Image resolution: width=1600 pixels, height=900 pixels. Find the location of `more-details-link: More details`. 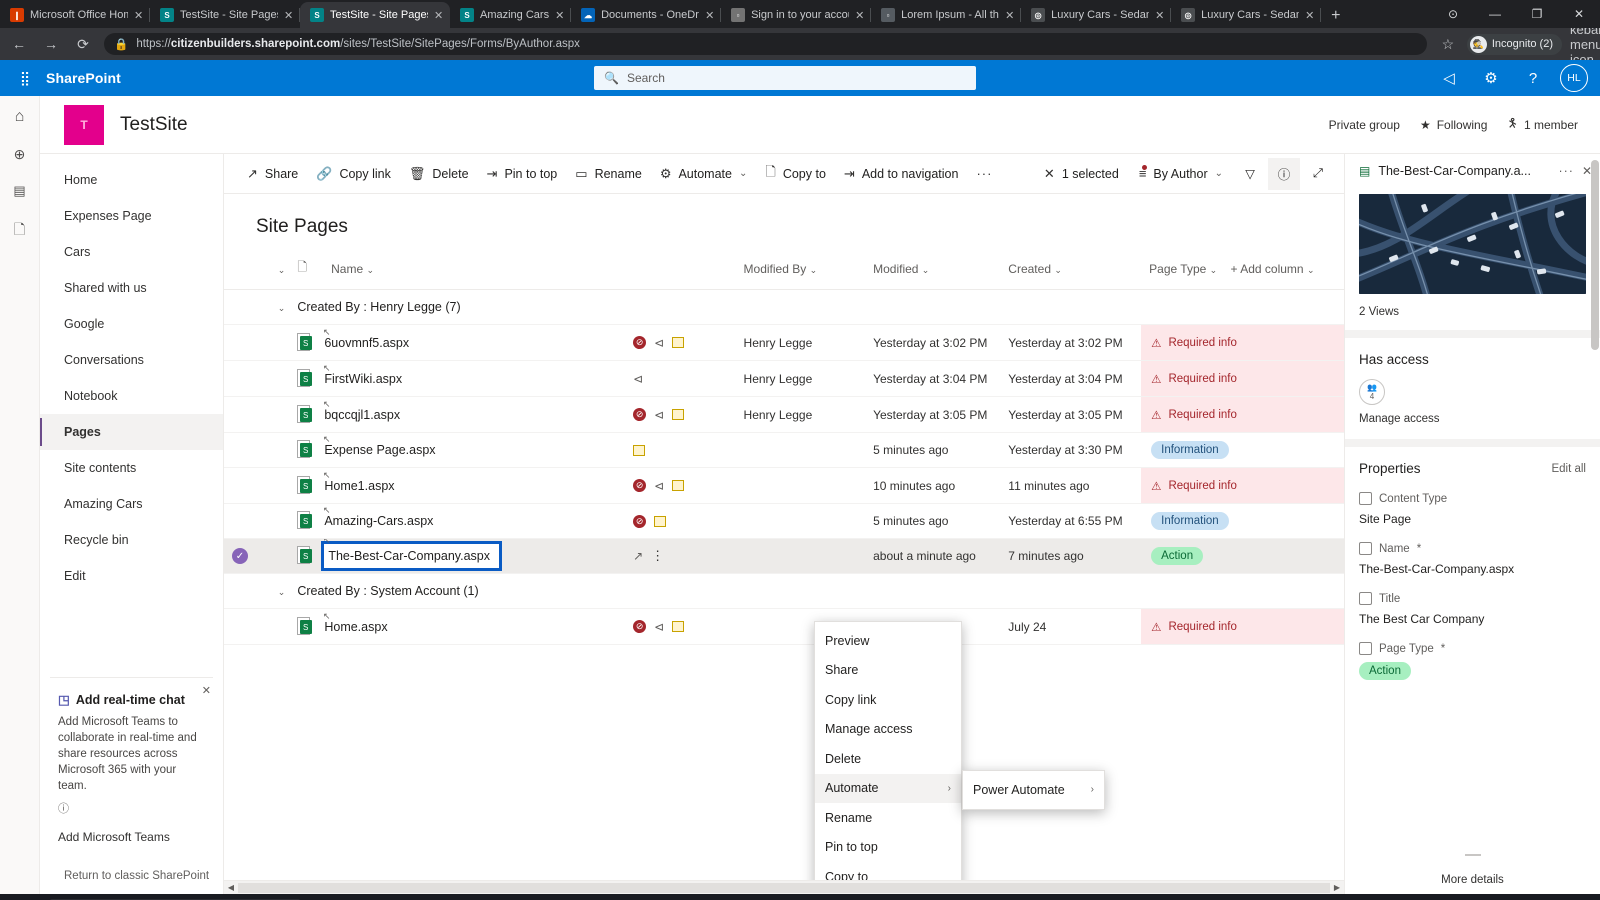

more-details-link: More details is located at coordinates (1472, 879).